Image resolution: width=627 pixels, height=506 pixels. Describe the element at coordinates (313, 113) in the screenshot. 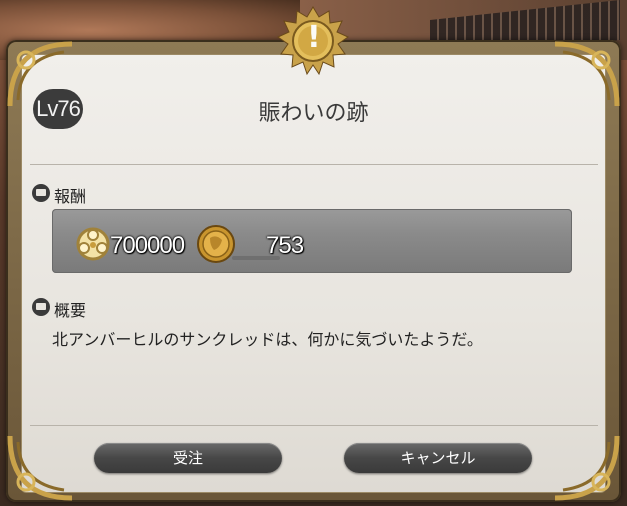

I see `quest-title: 賑わいの跡` at that location.